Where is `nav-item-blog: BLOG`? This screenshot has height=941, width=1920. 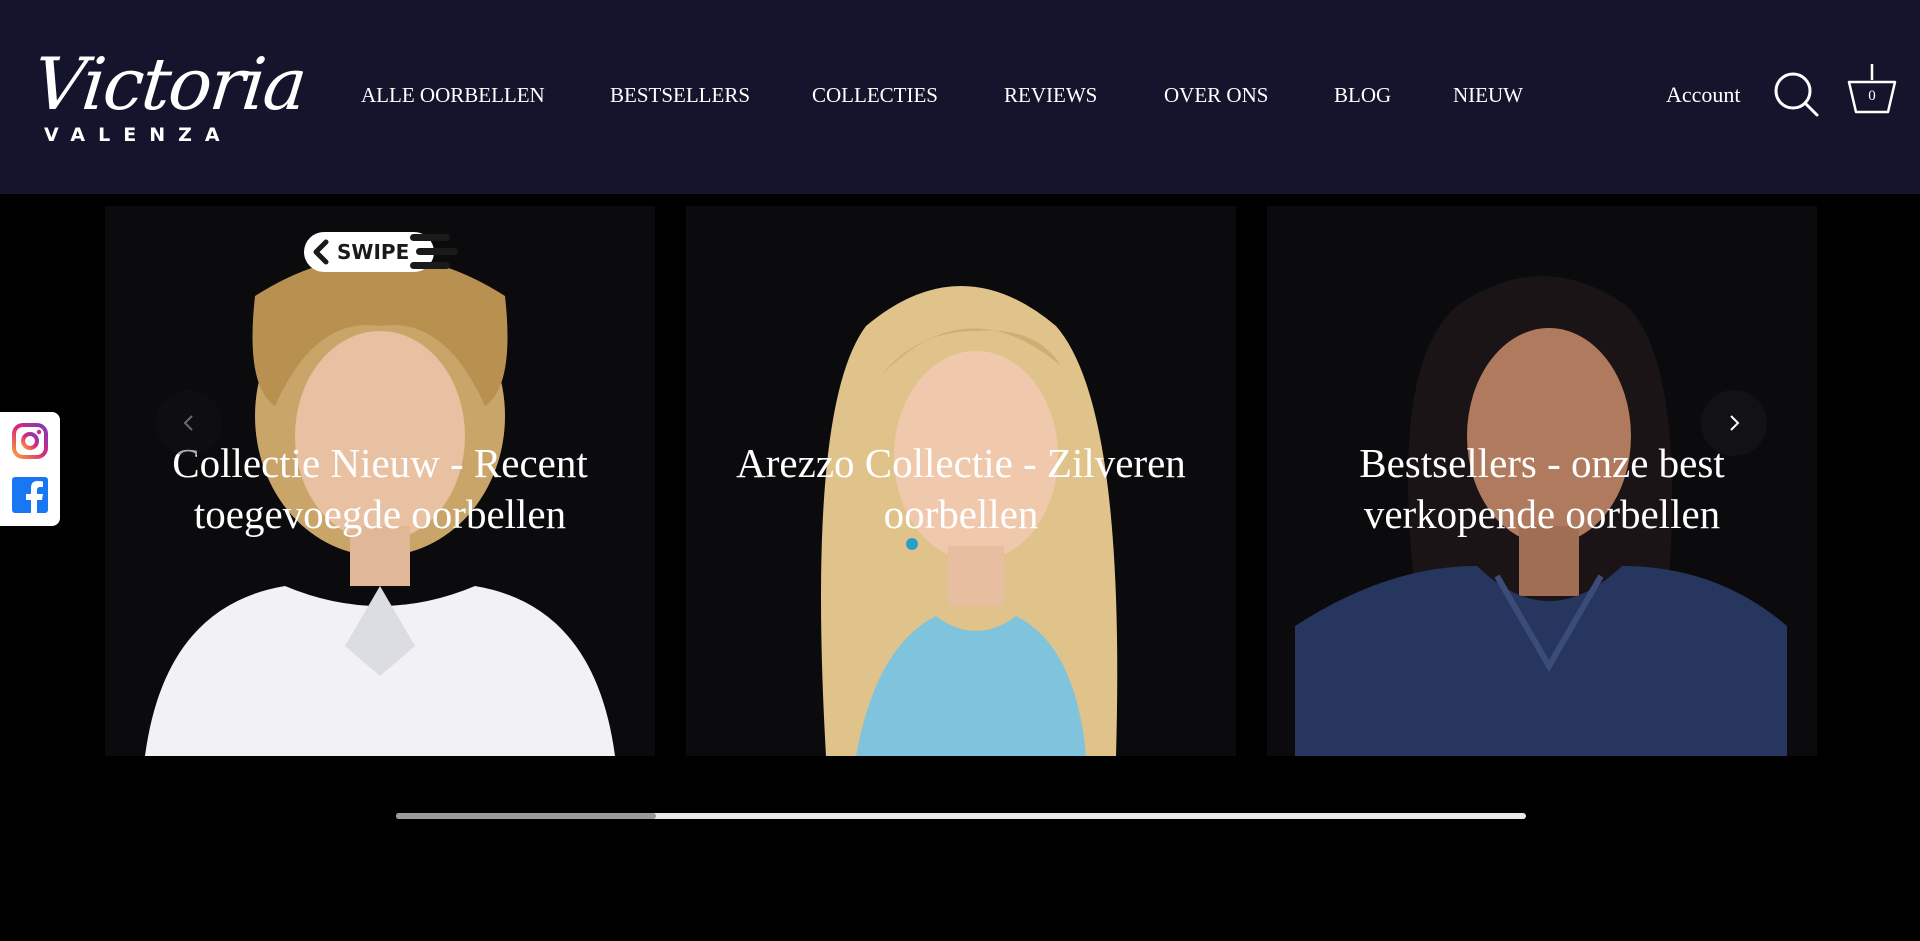
nav-item-blog: BLOG is located at coordinates (1362, 95).